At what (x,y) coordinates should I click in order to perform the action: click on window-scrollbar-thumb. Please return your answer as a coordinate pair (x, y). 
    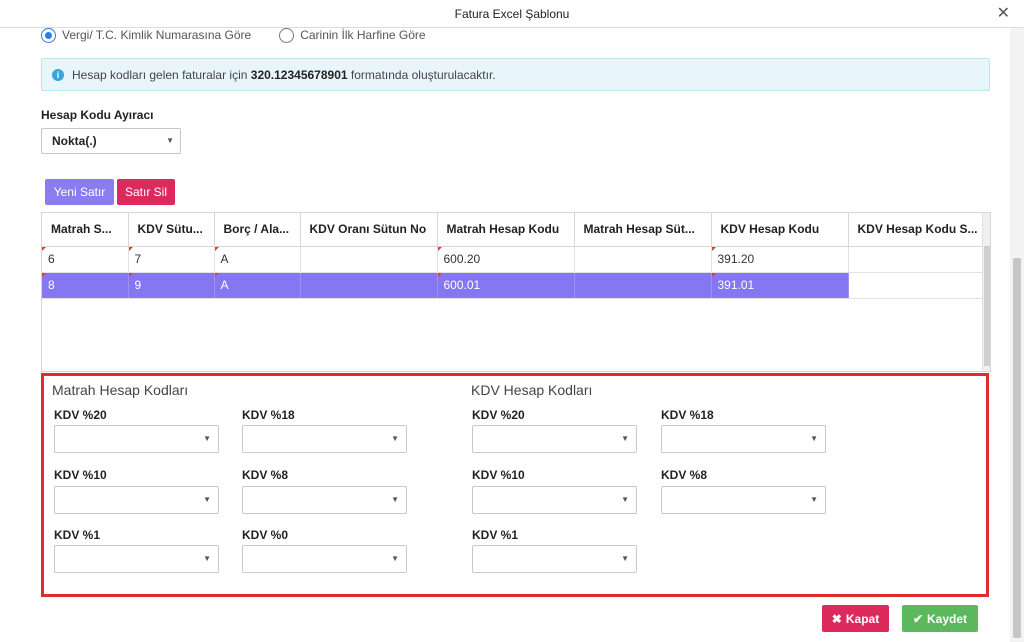
    Looking at the image, I should click on (1017, 448).